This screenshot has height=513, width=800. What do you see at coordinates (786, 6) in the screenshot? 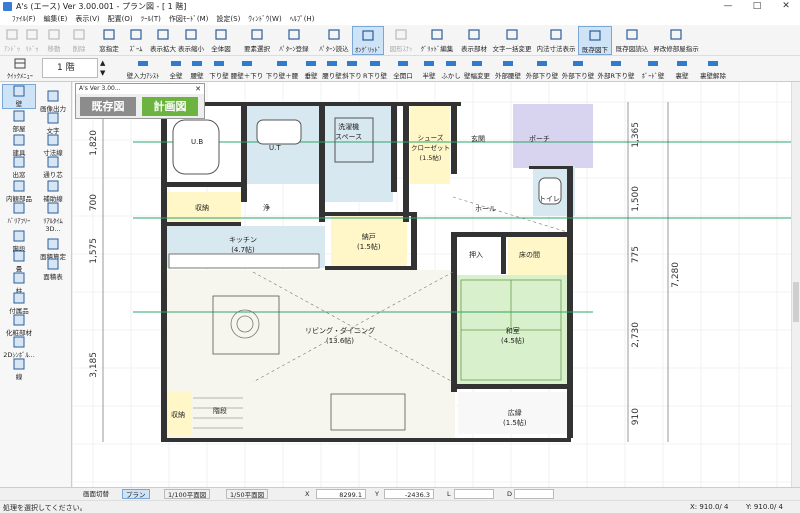
I see `close-button: ✕` at bounding box center [786, 6].